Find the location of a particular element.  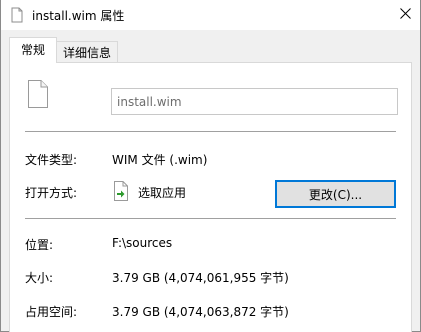

size-on-disk-value: 3.79 GB (4,074,063,872 字节) is located at coordinates (200, 312).